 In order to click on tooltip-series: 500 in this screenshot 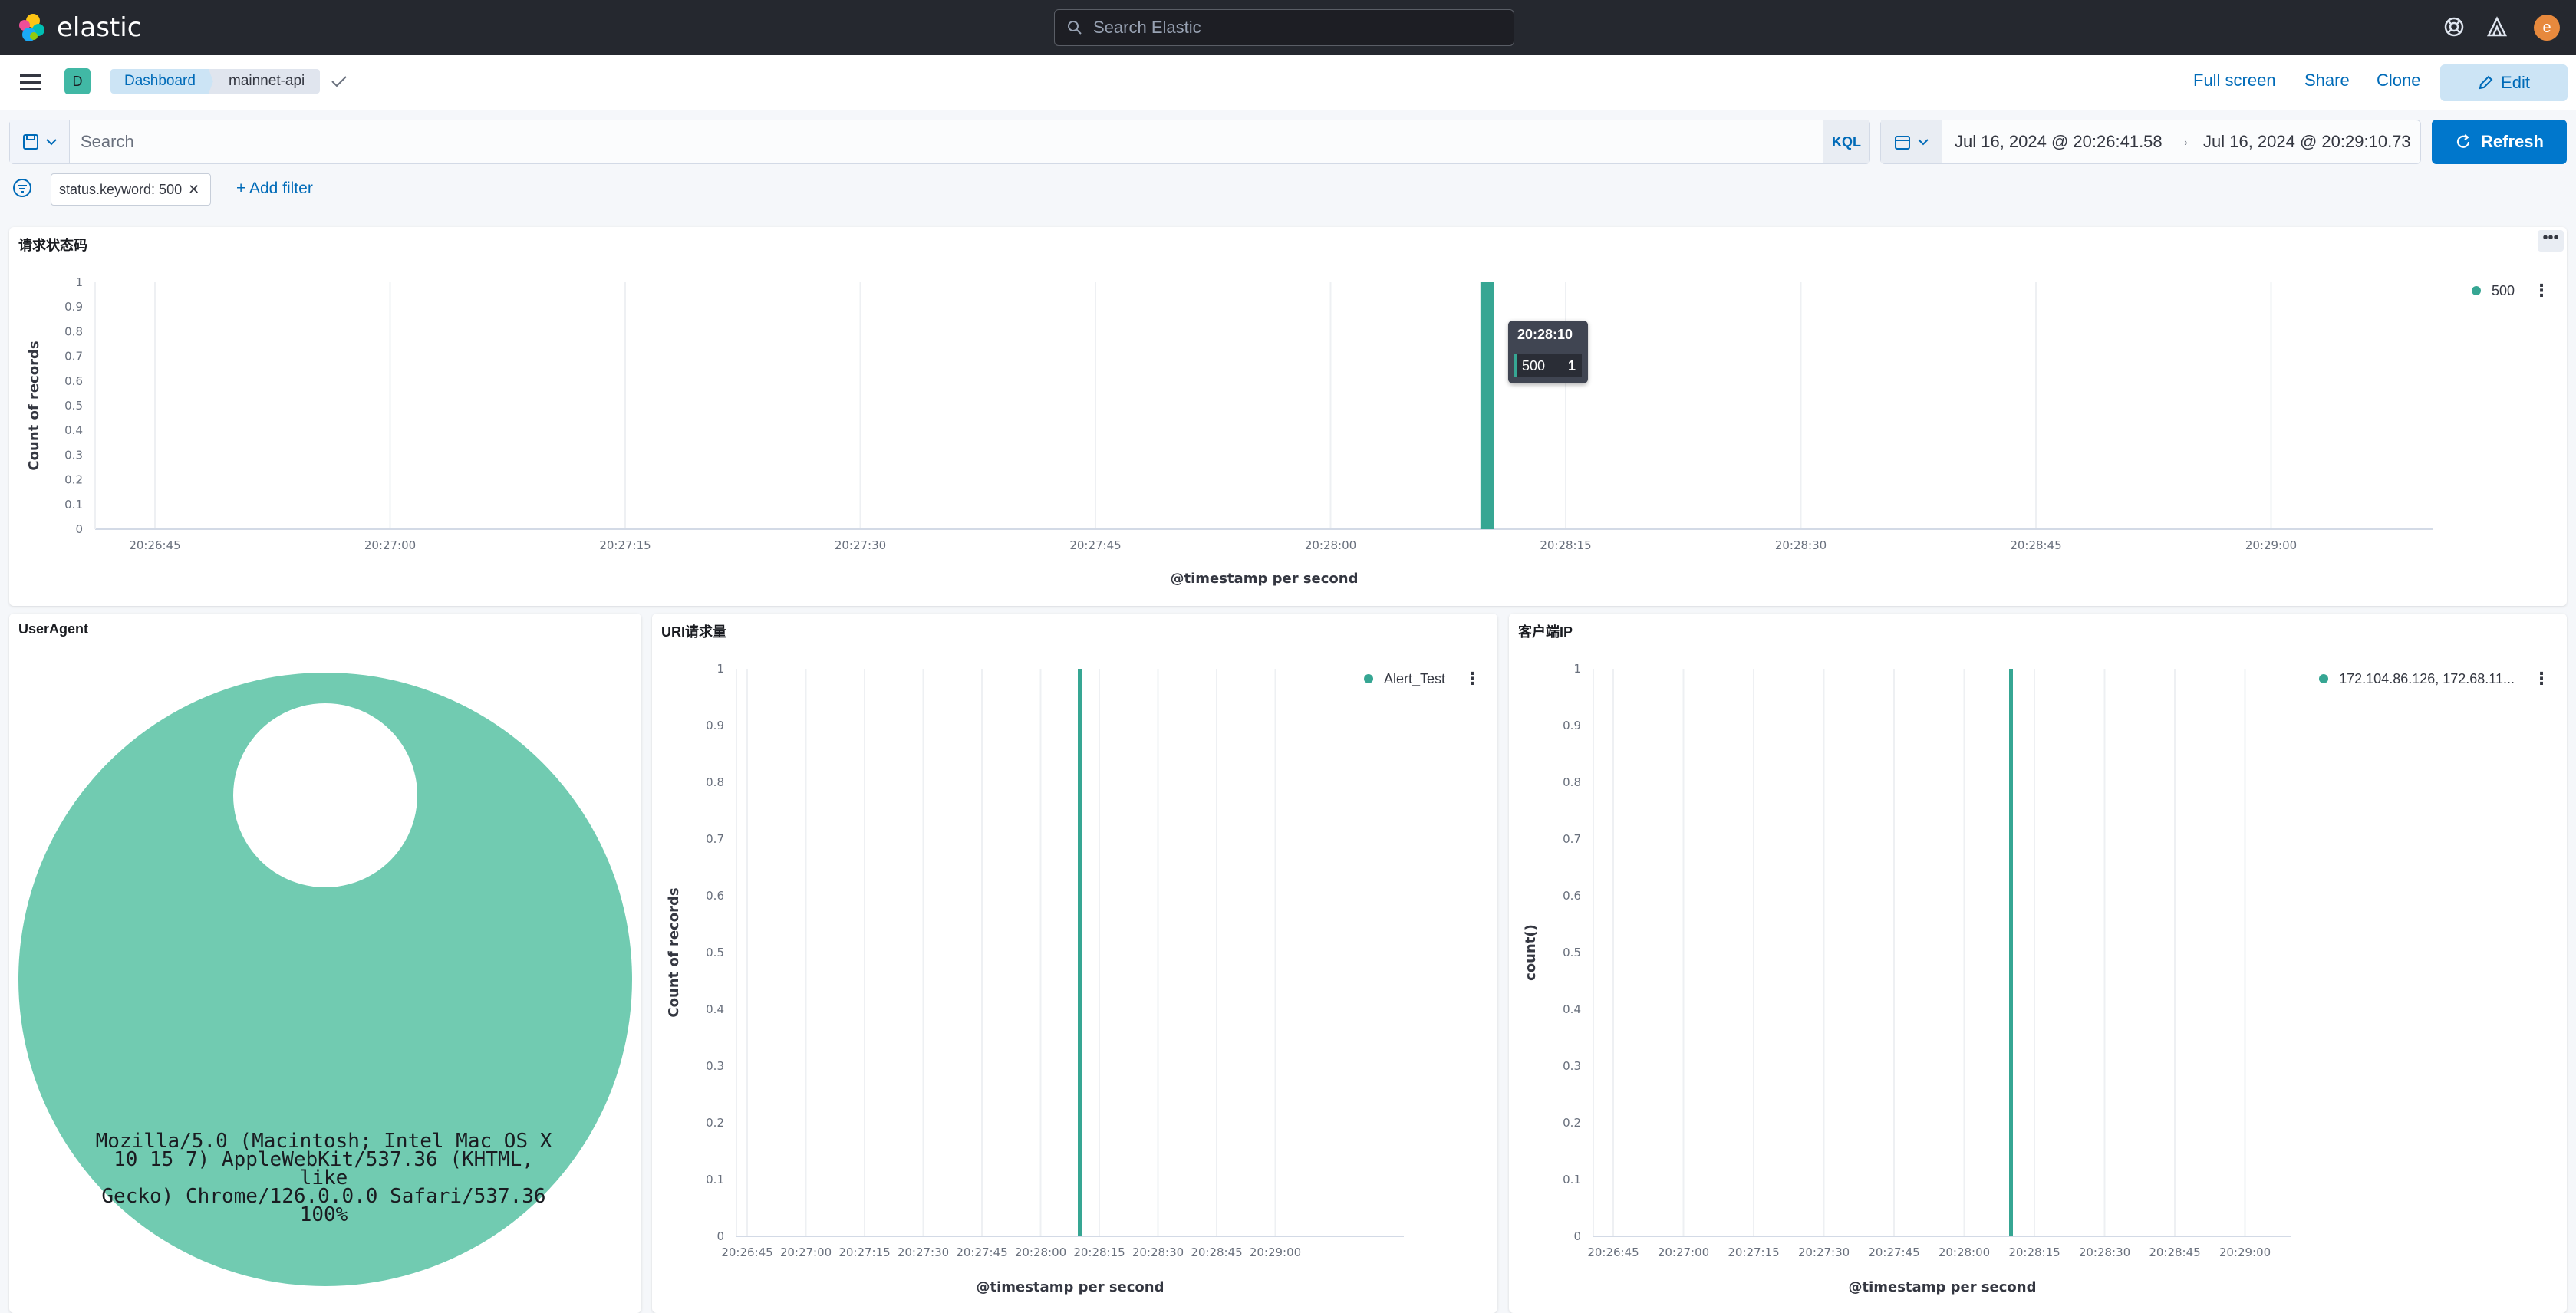, I will do `click(1534, 365)`.